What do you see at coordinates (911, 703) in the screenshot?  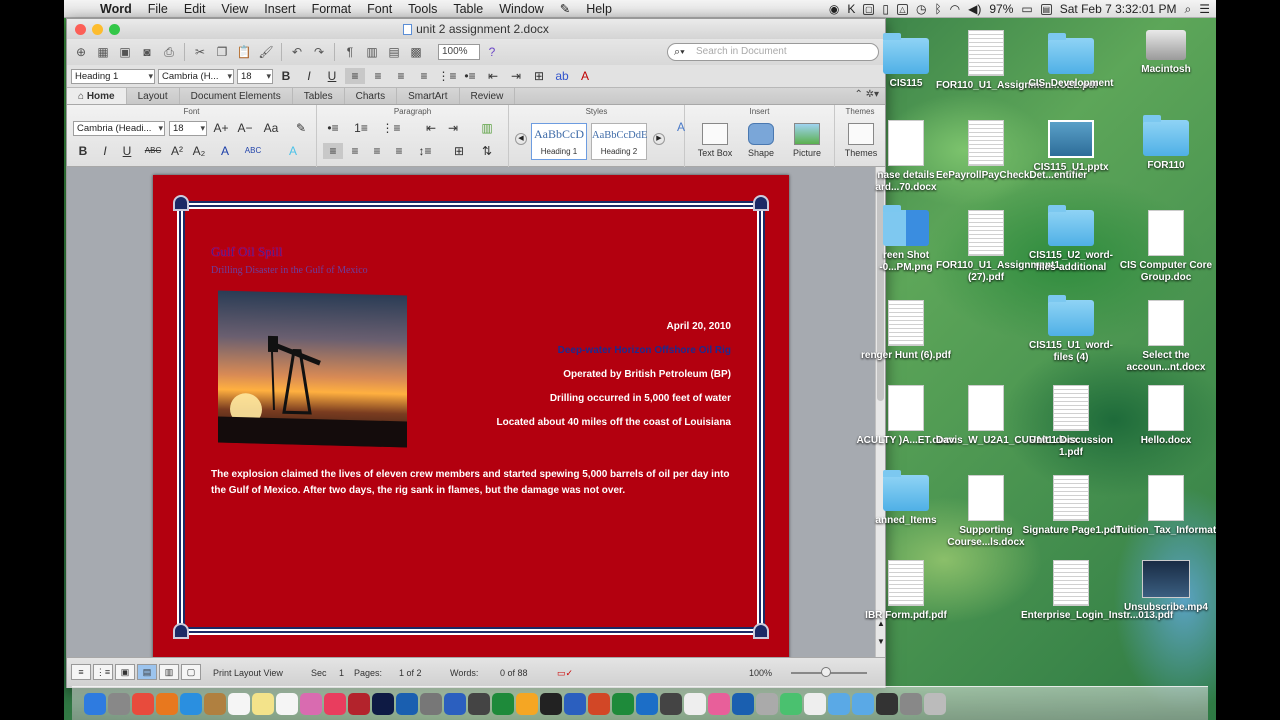 I see `calculator-icon` at bounding box center [911, 703].